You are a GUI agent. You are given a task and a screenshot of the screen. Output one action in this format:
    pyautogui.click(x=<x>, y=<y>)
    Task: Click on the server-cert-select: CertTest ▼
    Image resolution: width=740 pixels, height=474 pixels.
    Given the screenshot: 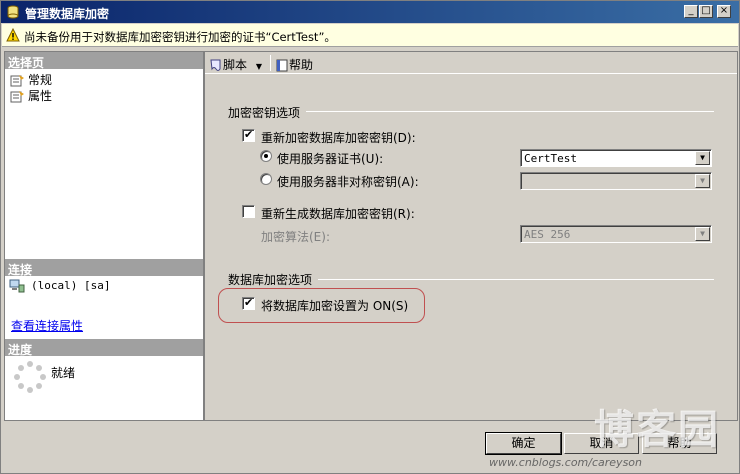 What is the action you would take?
    pyautogui.click(x=616, y=158)
    